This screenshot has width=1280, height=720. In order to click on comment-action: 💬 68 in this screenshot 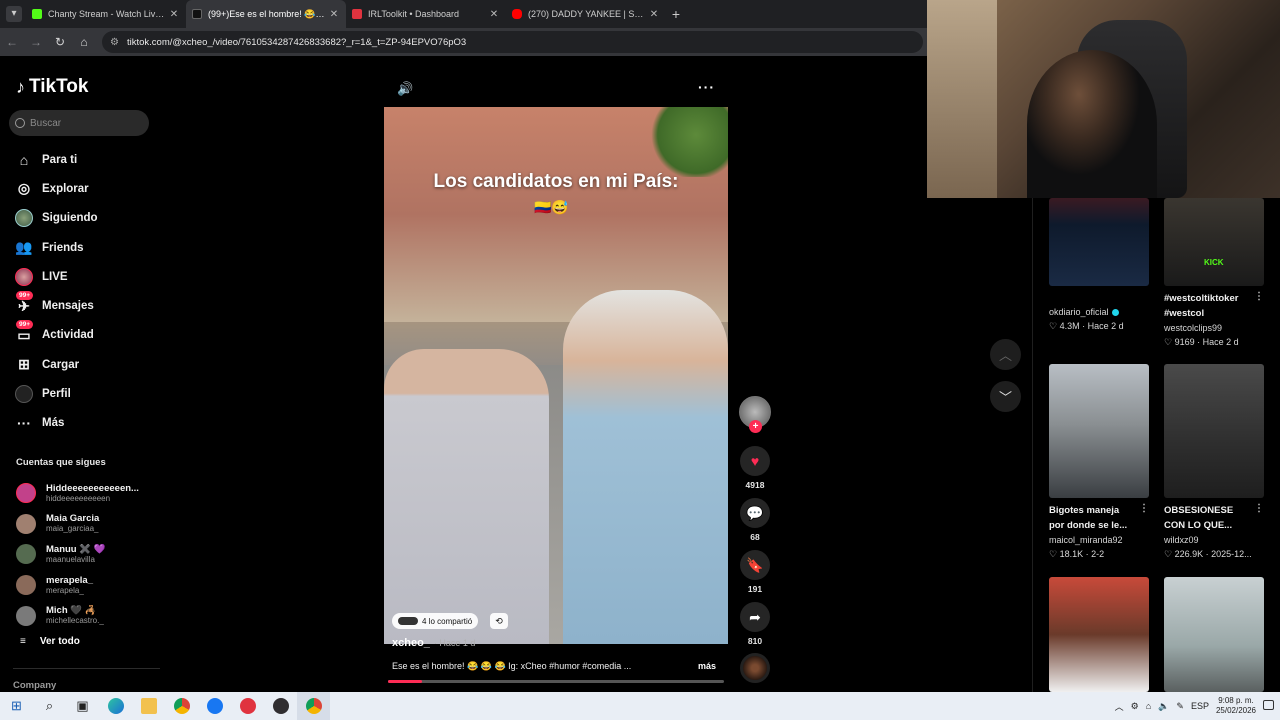, I will do `click(755, 520)`.